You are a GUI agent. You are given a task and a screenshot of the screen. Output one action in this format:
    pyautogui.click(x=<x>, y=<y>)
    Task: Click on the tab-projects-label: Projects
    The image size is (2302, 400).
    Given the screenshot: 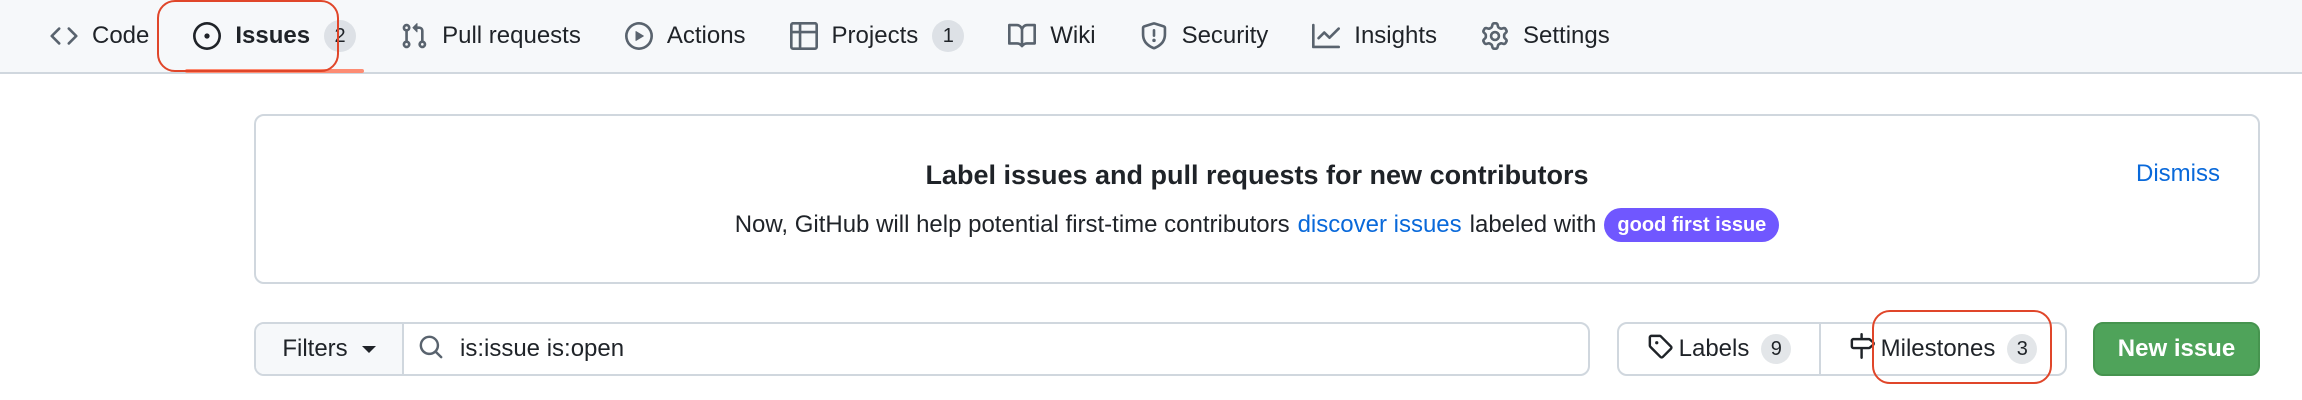 What is the action you would take?
    pyautogui.click(x=875, y=35)
    